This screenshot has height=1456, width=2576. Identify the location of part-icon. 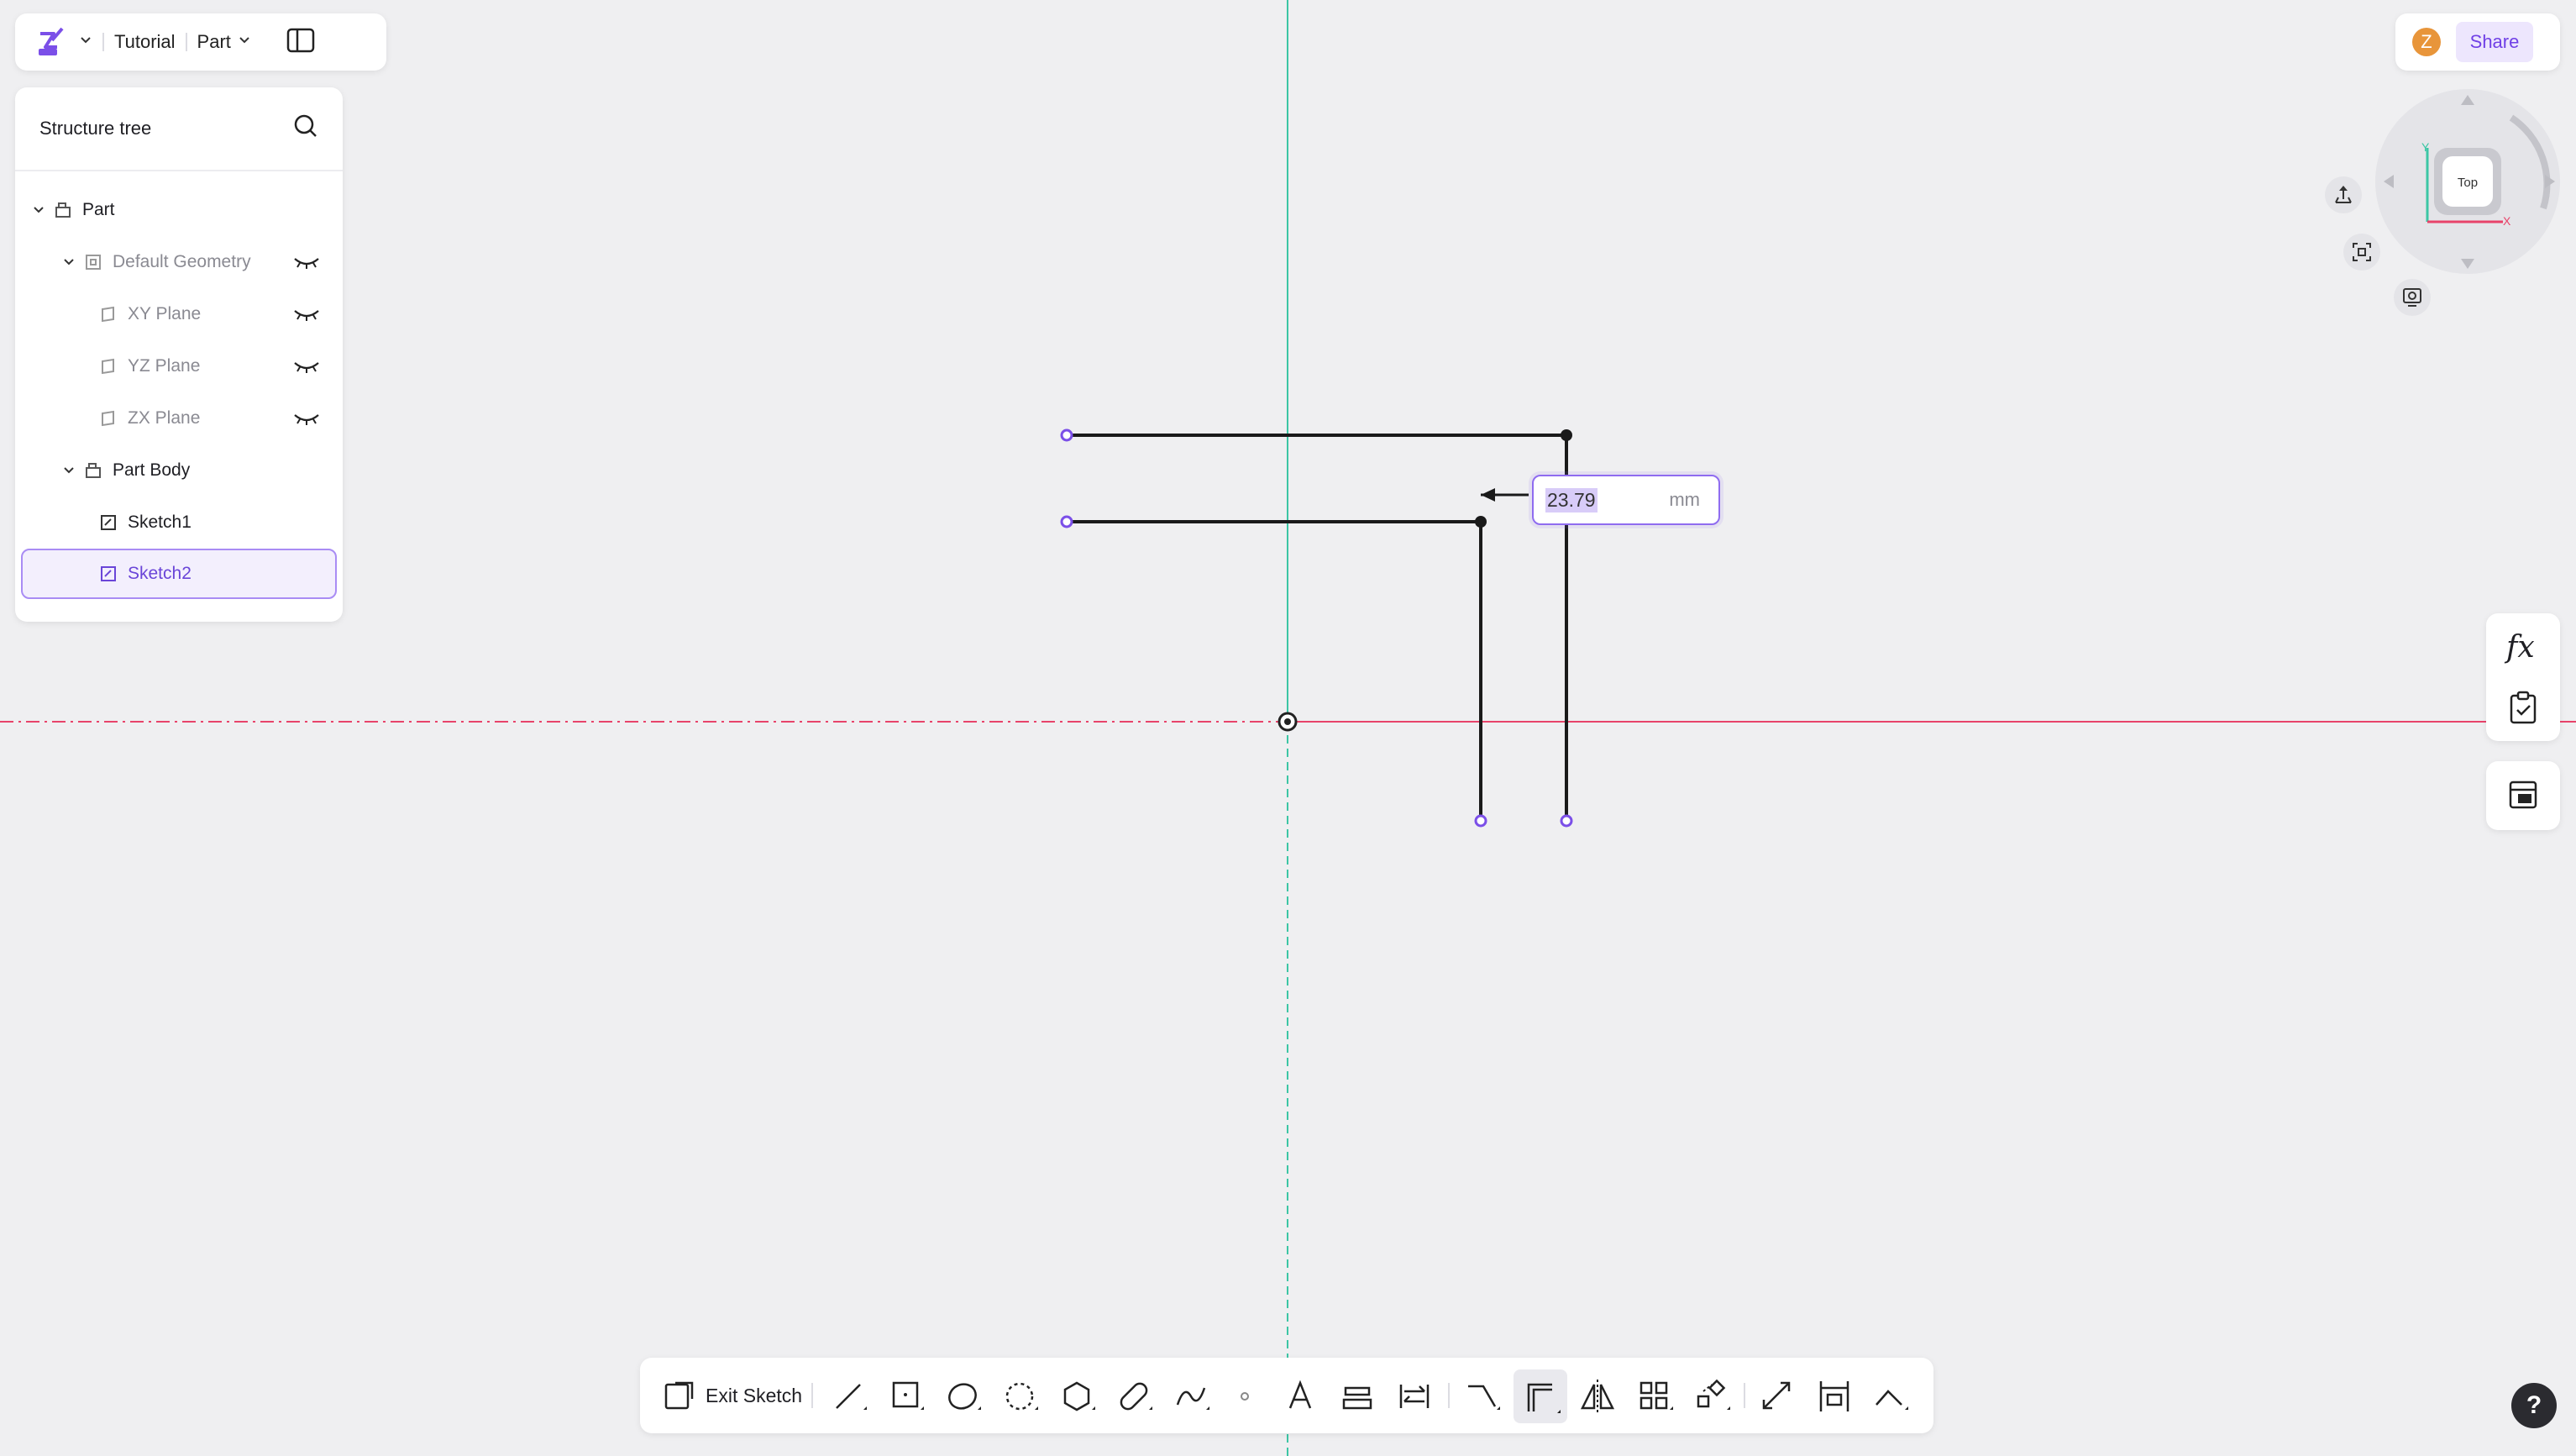
(63, 210).